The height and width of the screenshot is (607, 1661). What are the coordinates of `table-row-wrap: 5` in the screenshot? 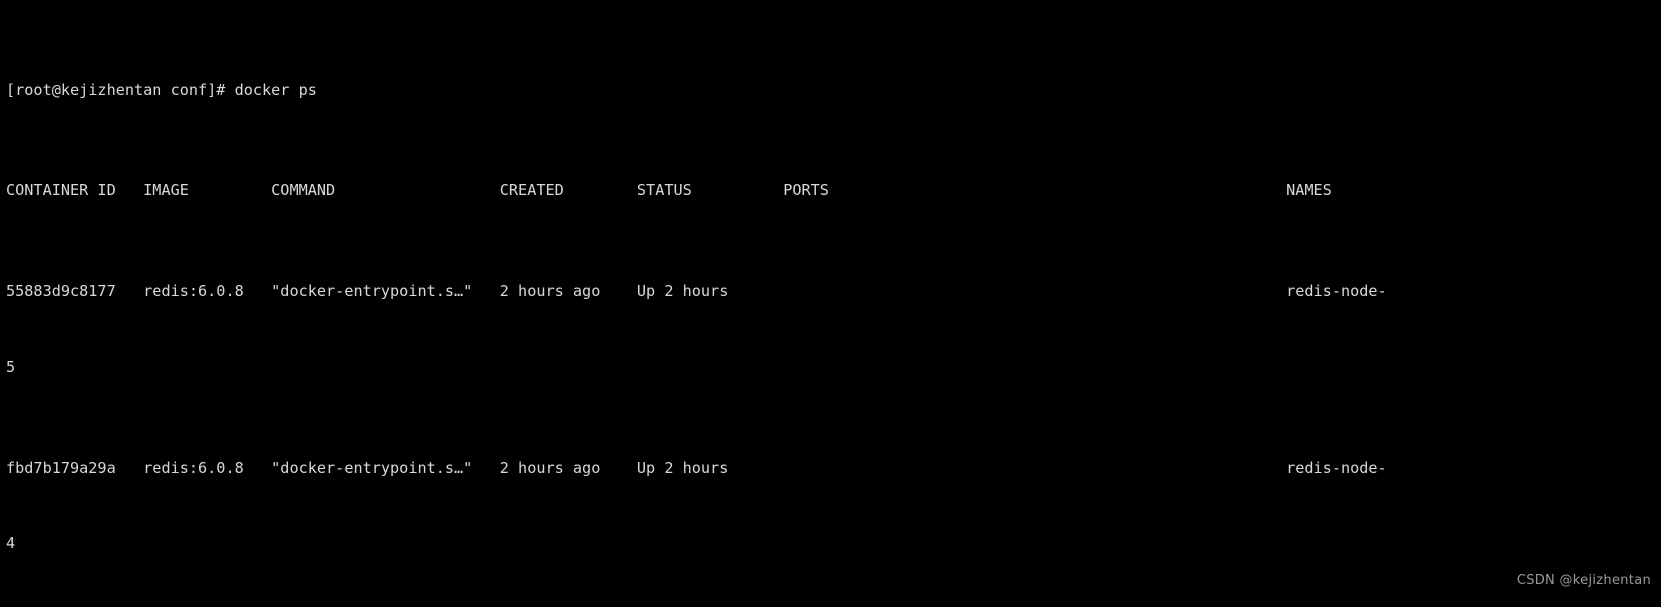 It's located at (833, 367).